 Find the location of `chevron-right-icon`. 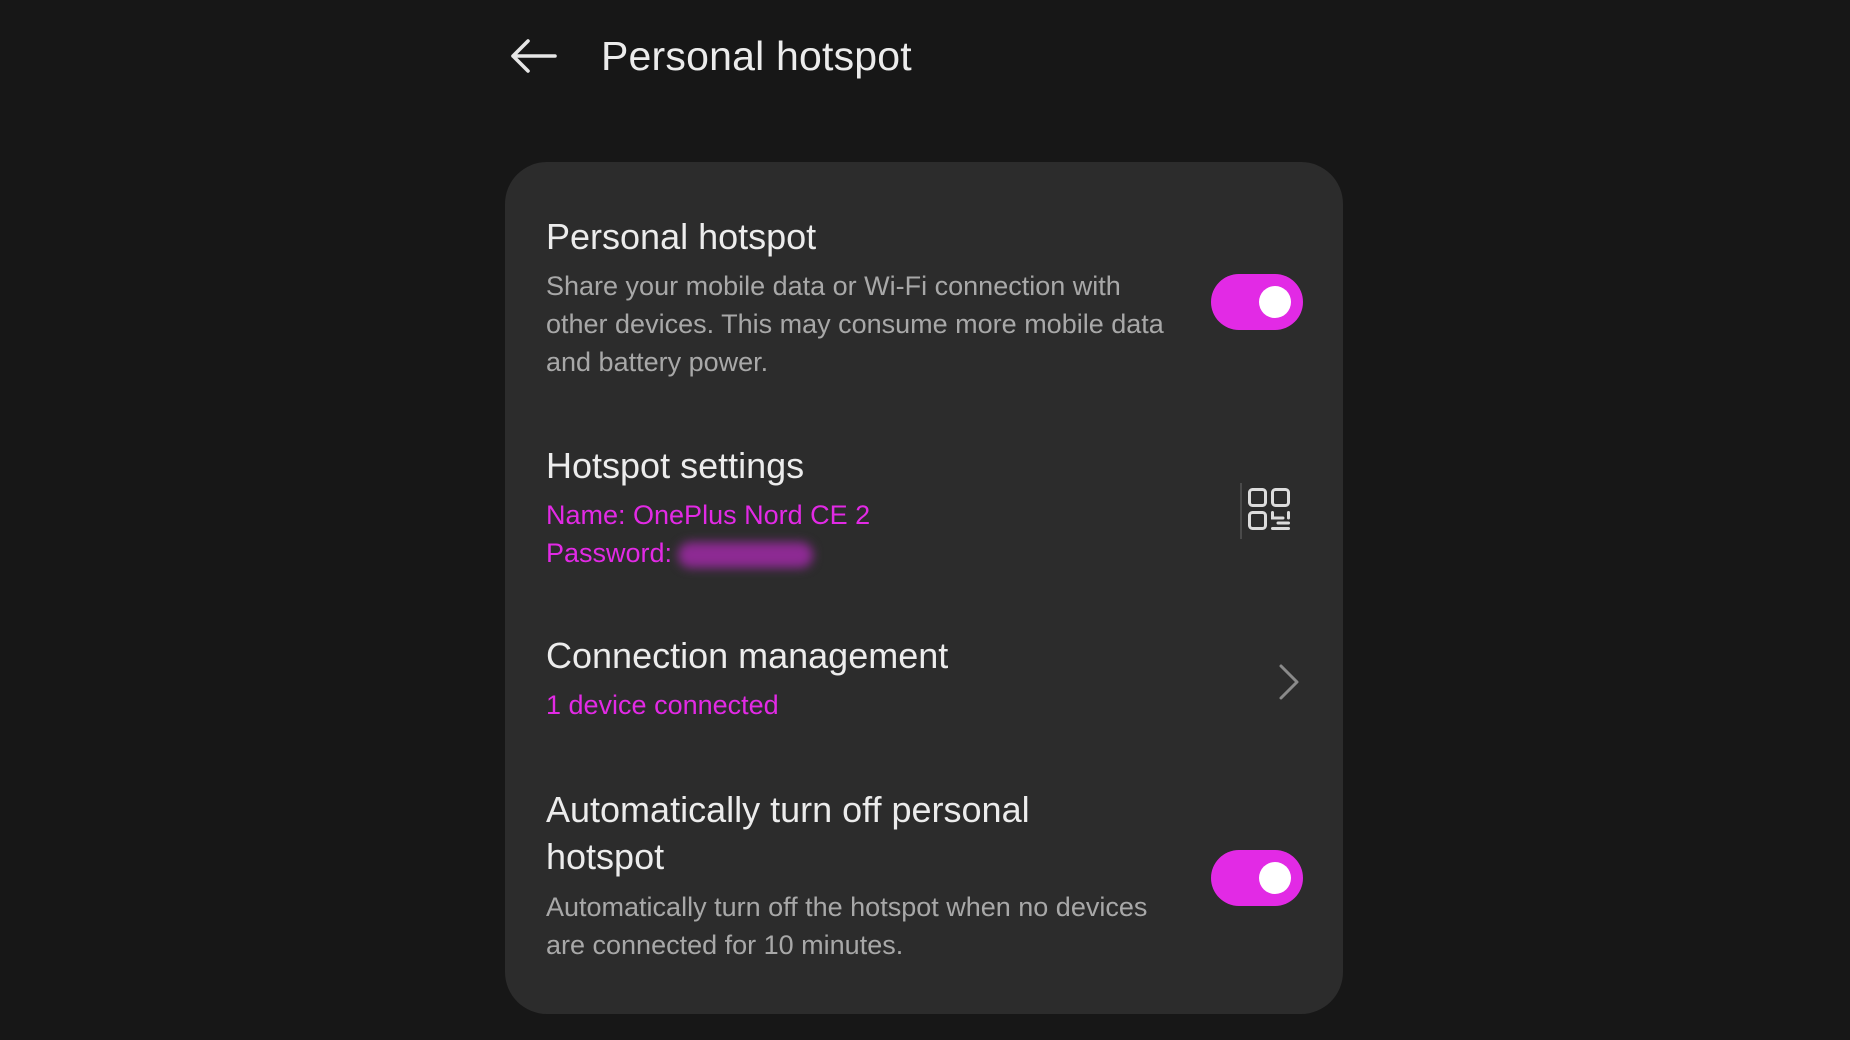

chevron-right-icon is located at coordinates (1289, 682).